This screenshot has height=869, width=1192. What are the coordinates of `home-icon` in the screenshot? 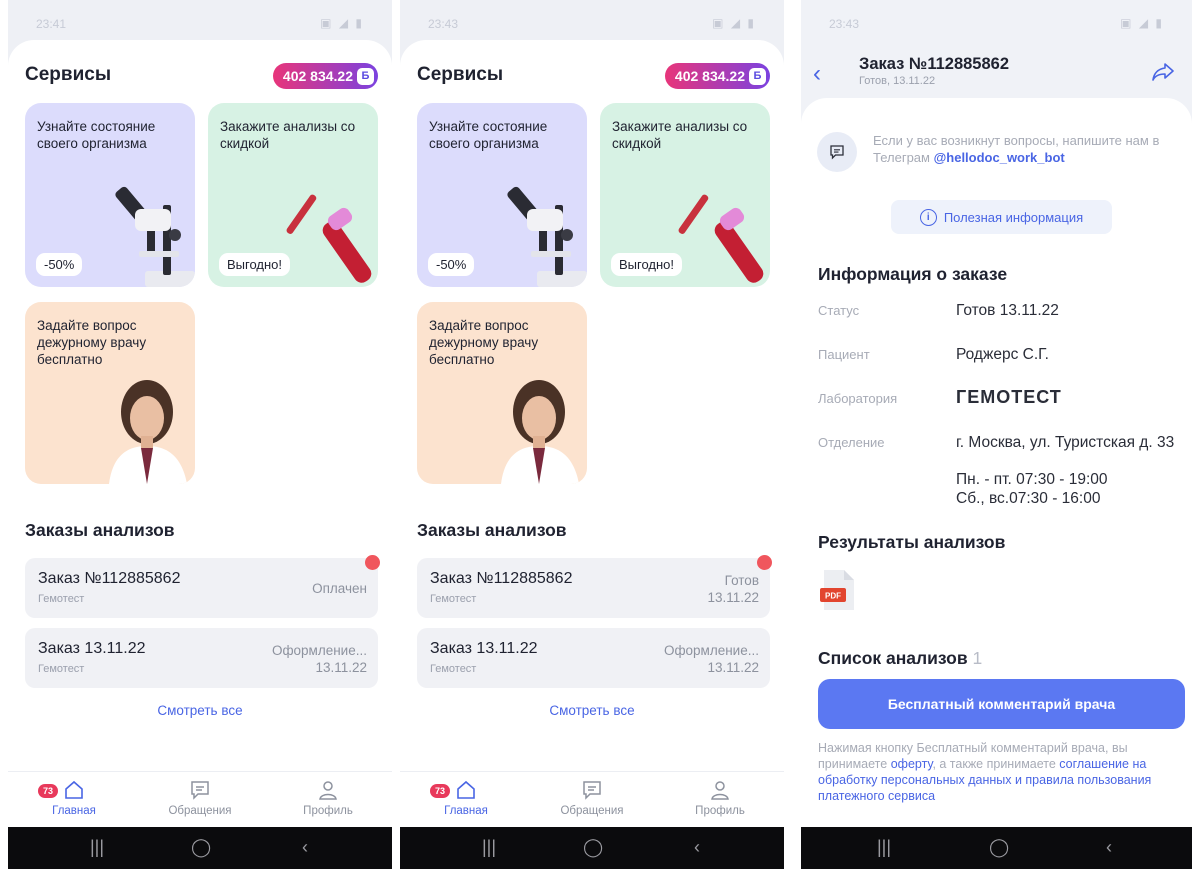 It's located at (74, 789).